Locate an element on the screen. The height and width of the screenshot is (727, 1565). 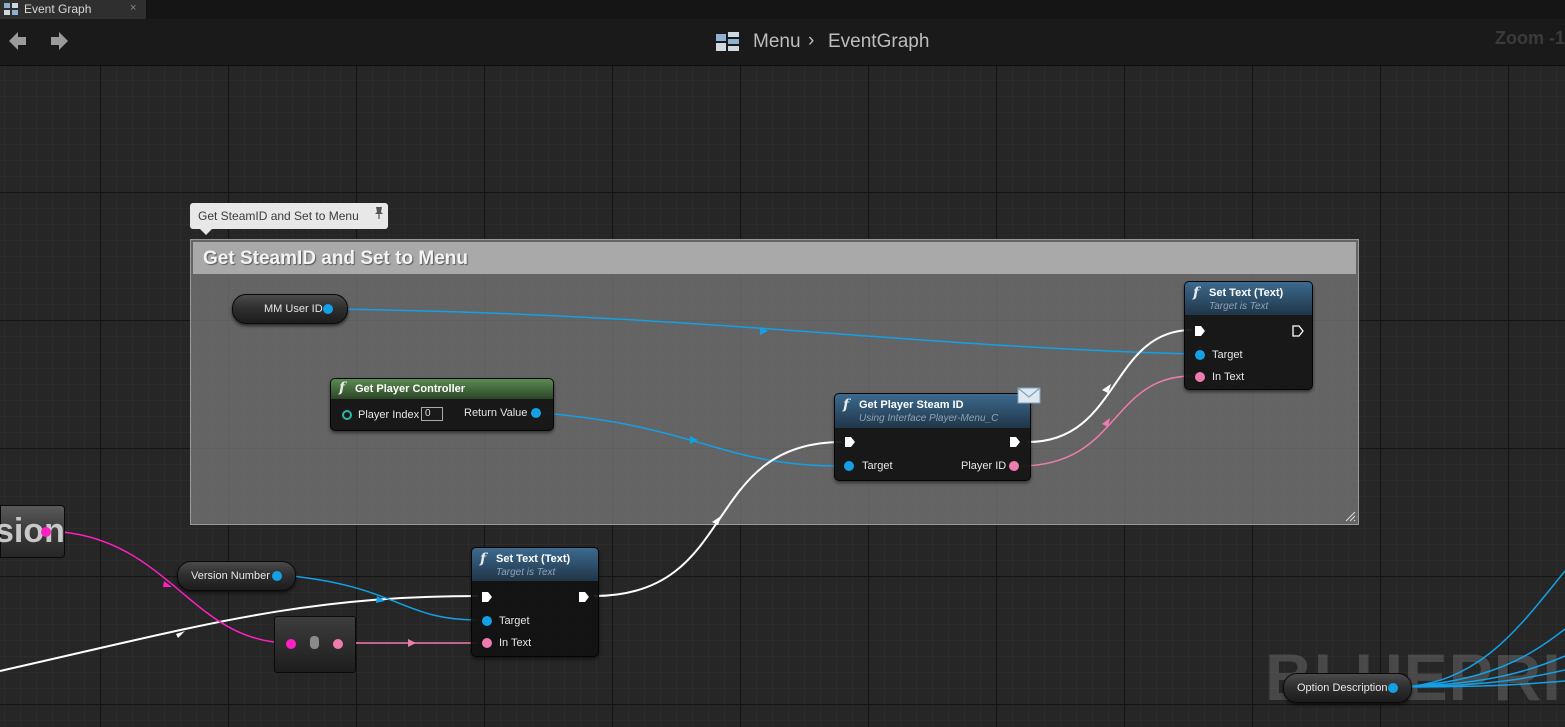
back-arrow-icon is located at coordinates (18, 41).